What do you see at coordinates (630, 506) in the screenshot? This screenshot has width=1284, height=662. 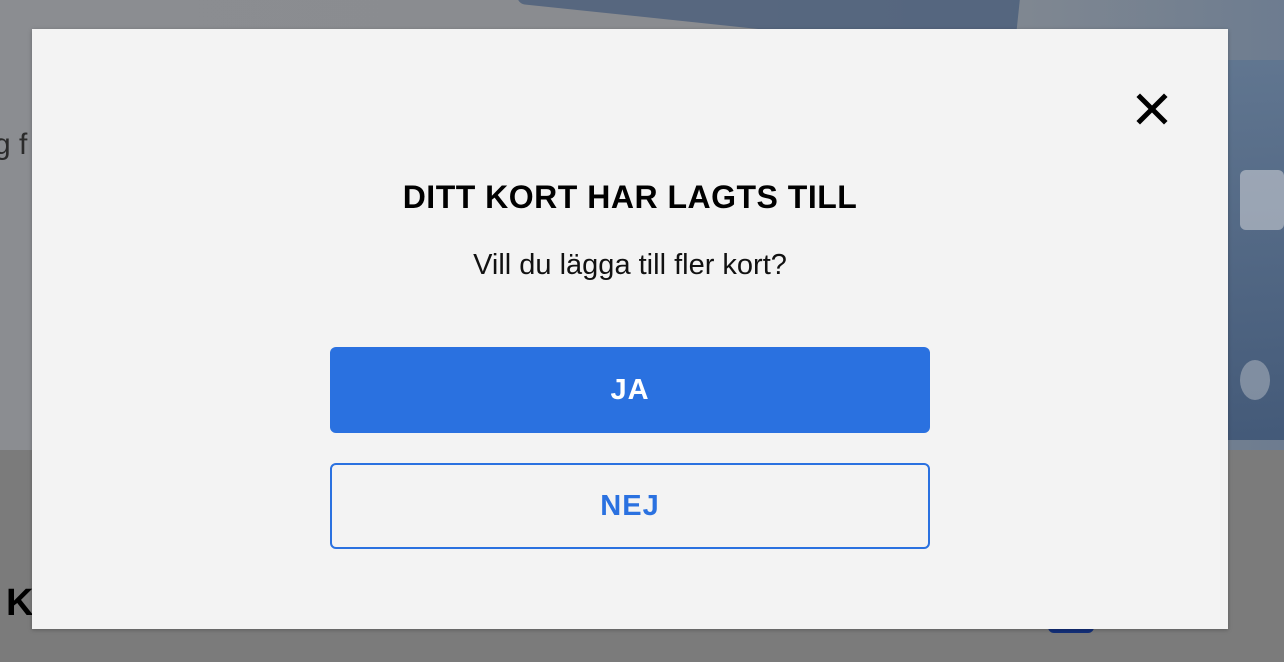 I see `no-button: NEJ` at bounding box center [630, 506].